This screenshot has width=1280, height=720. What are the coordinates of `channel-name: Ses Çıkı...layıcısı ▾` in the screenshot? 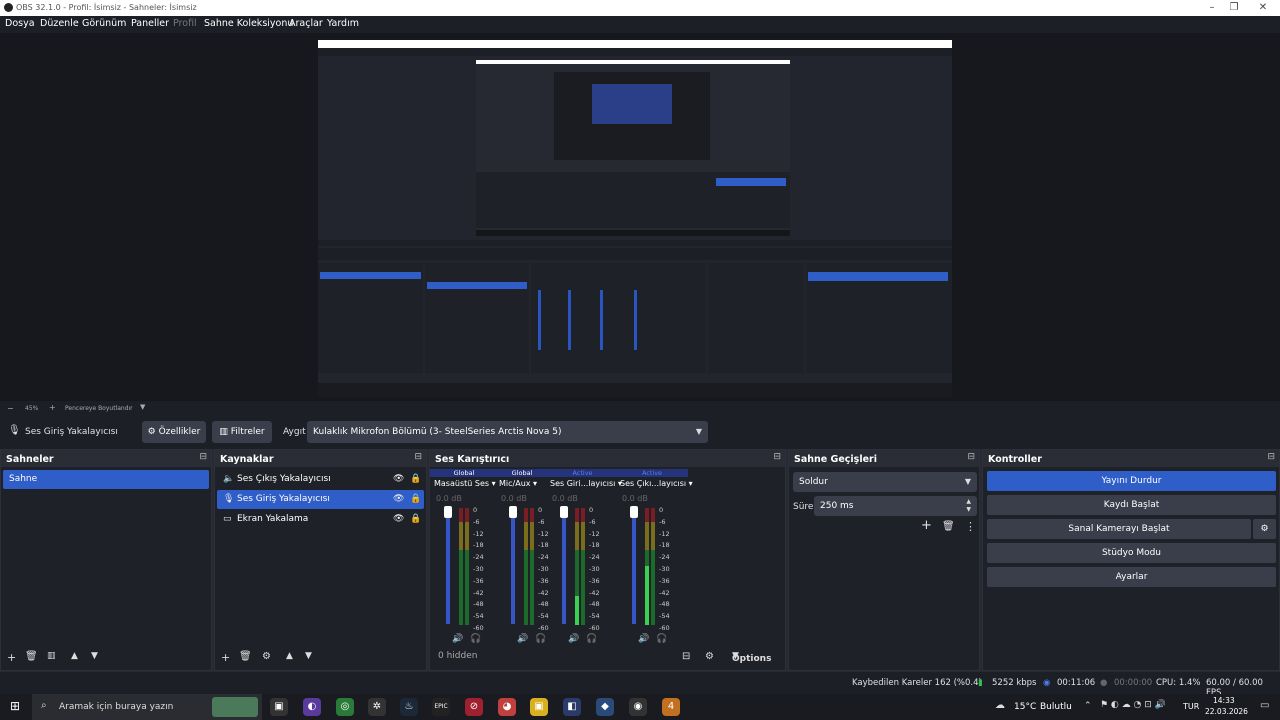 It's located at (656, 483).